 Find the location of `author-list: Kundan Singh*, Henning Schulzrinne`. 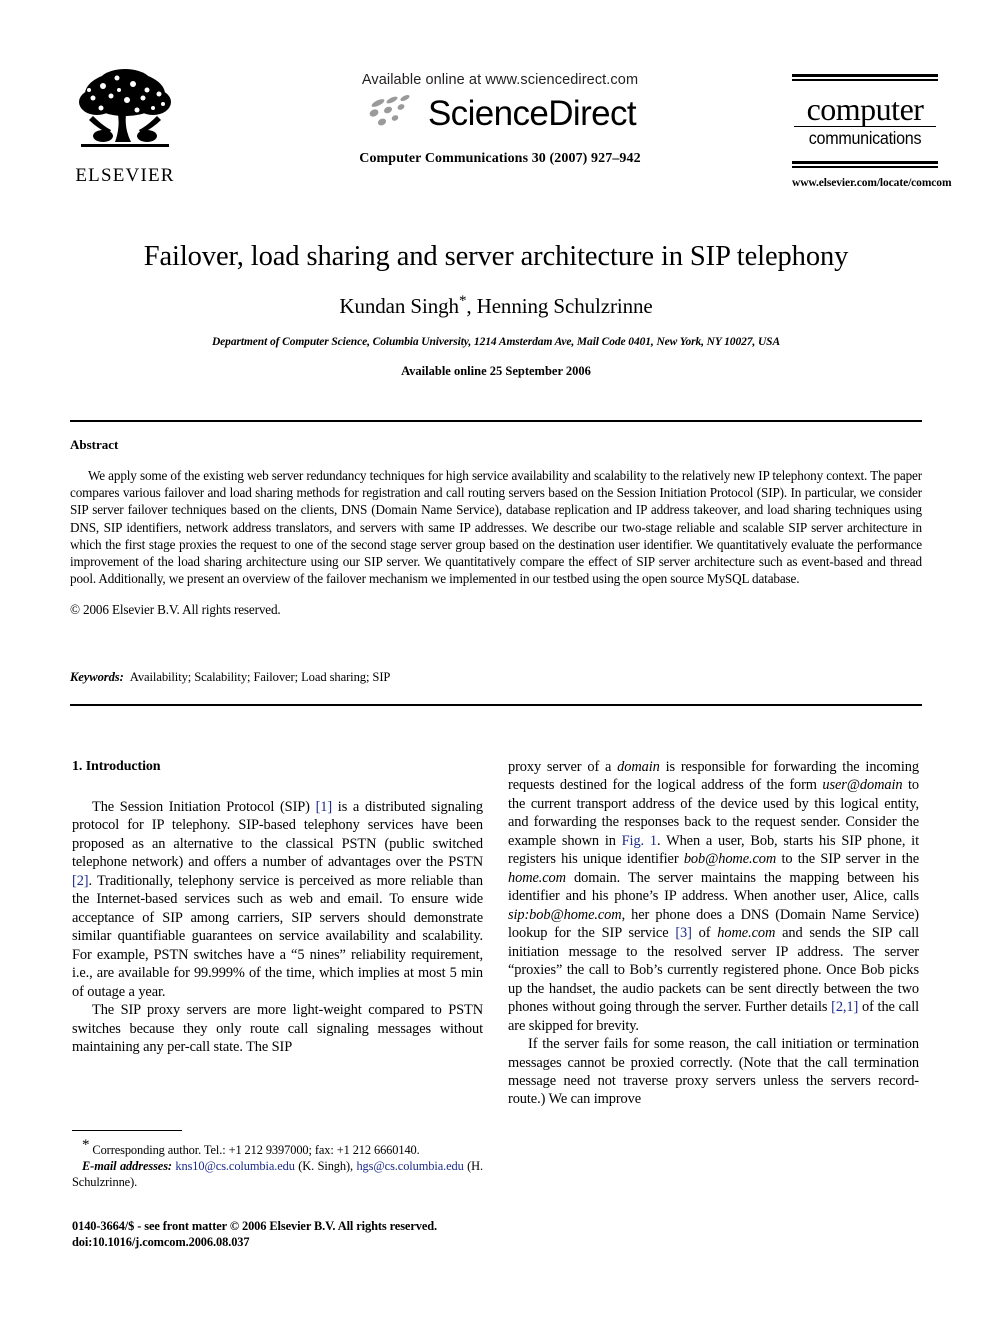

author-list: Kundan Singh*, Henning Schulzrinne is located at coordinates (496, 306).